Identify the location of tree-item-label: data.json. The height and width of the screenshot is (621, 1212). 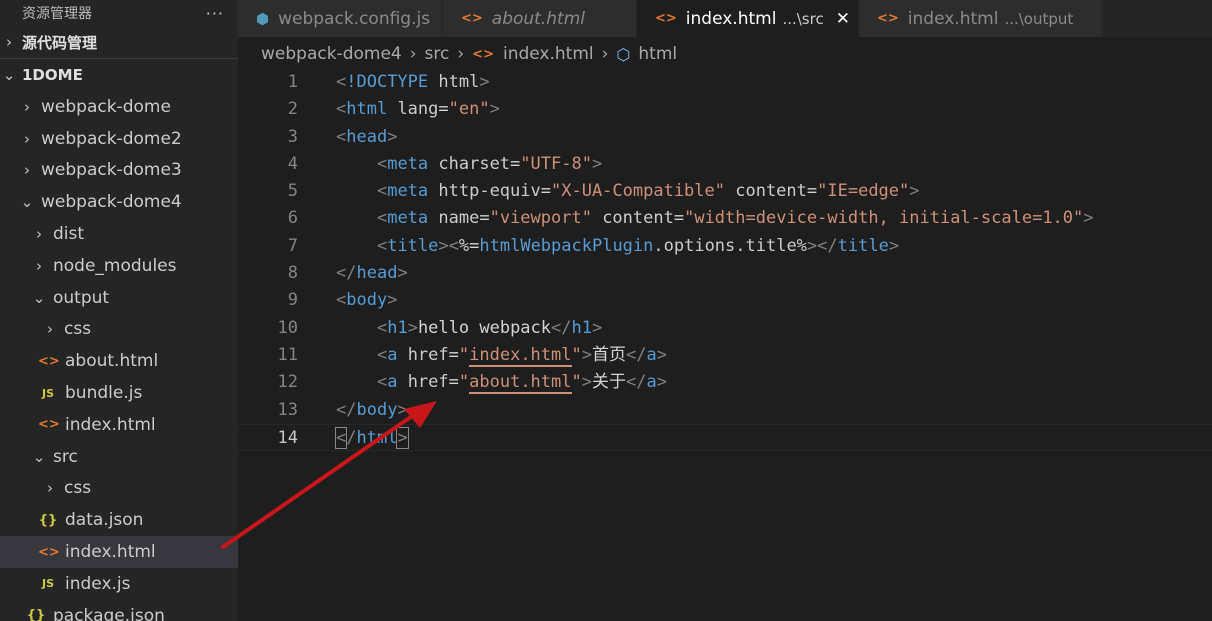
(104, 520).